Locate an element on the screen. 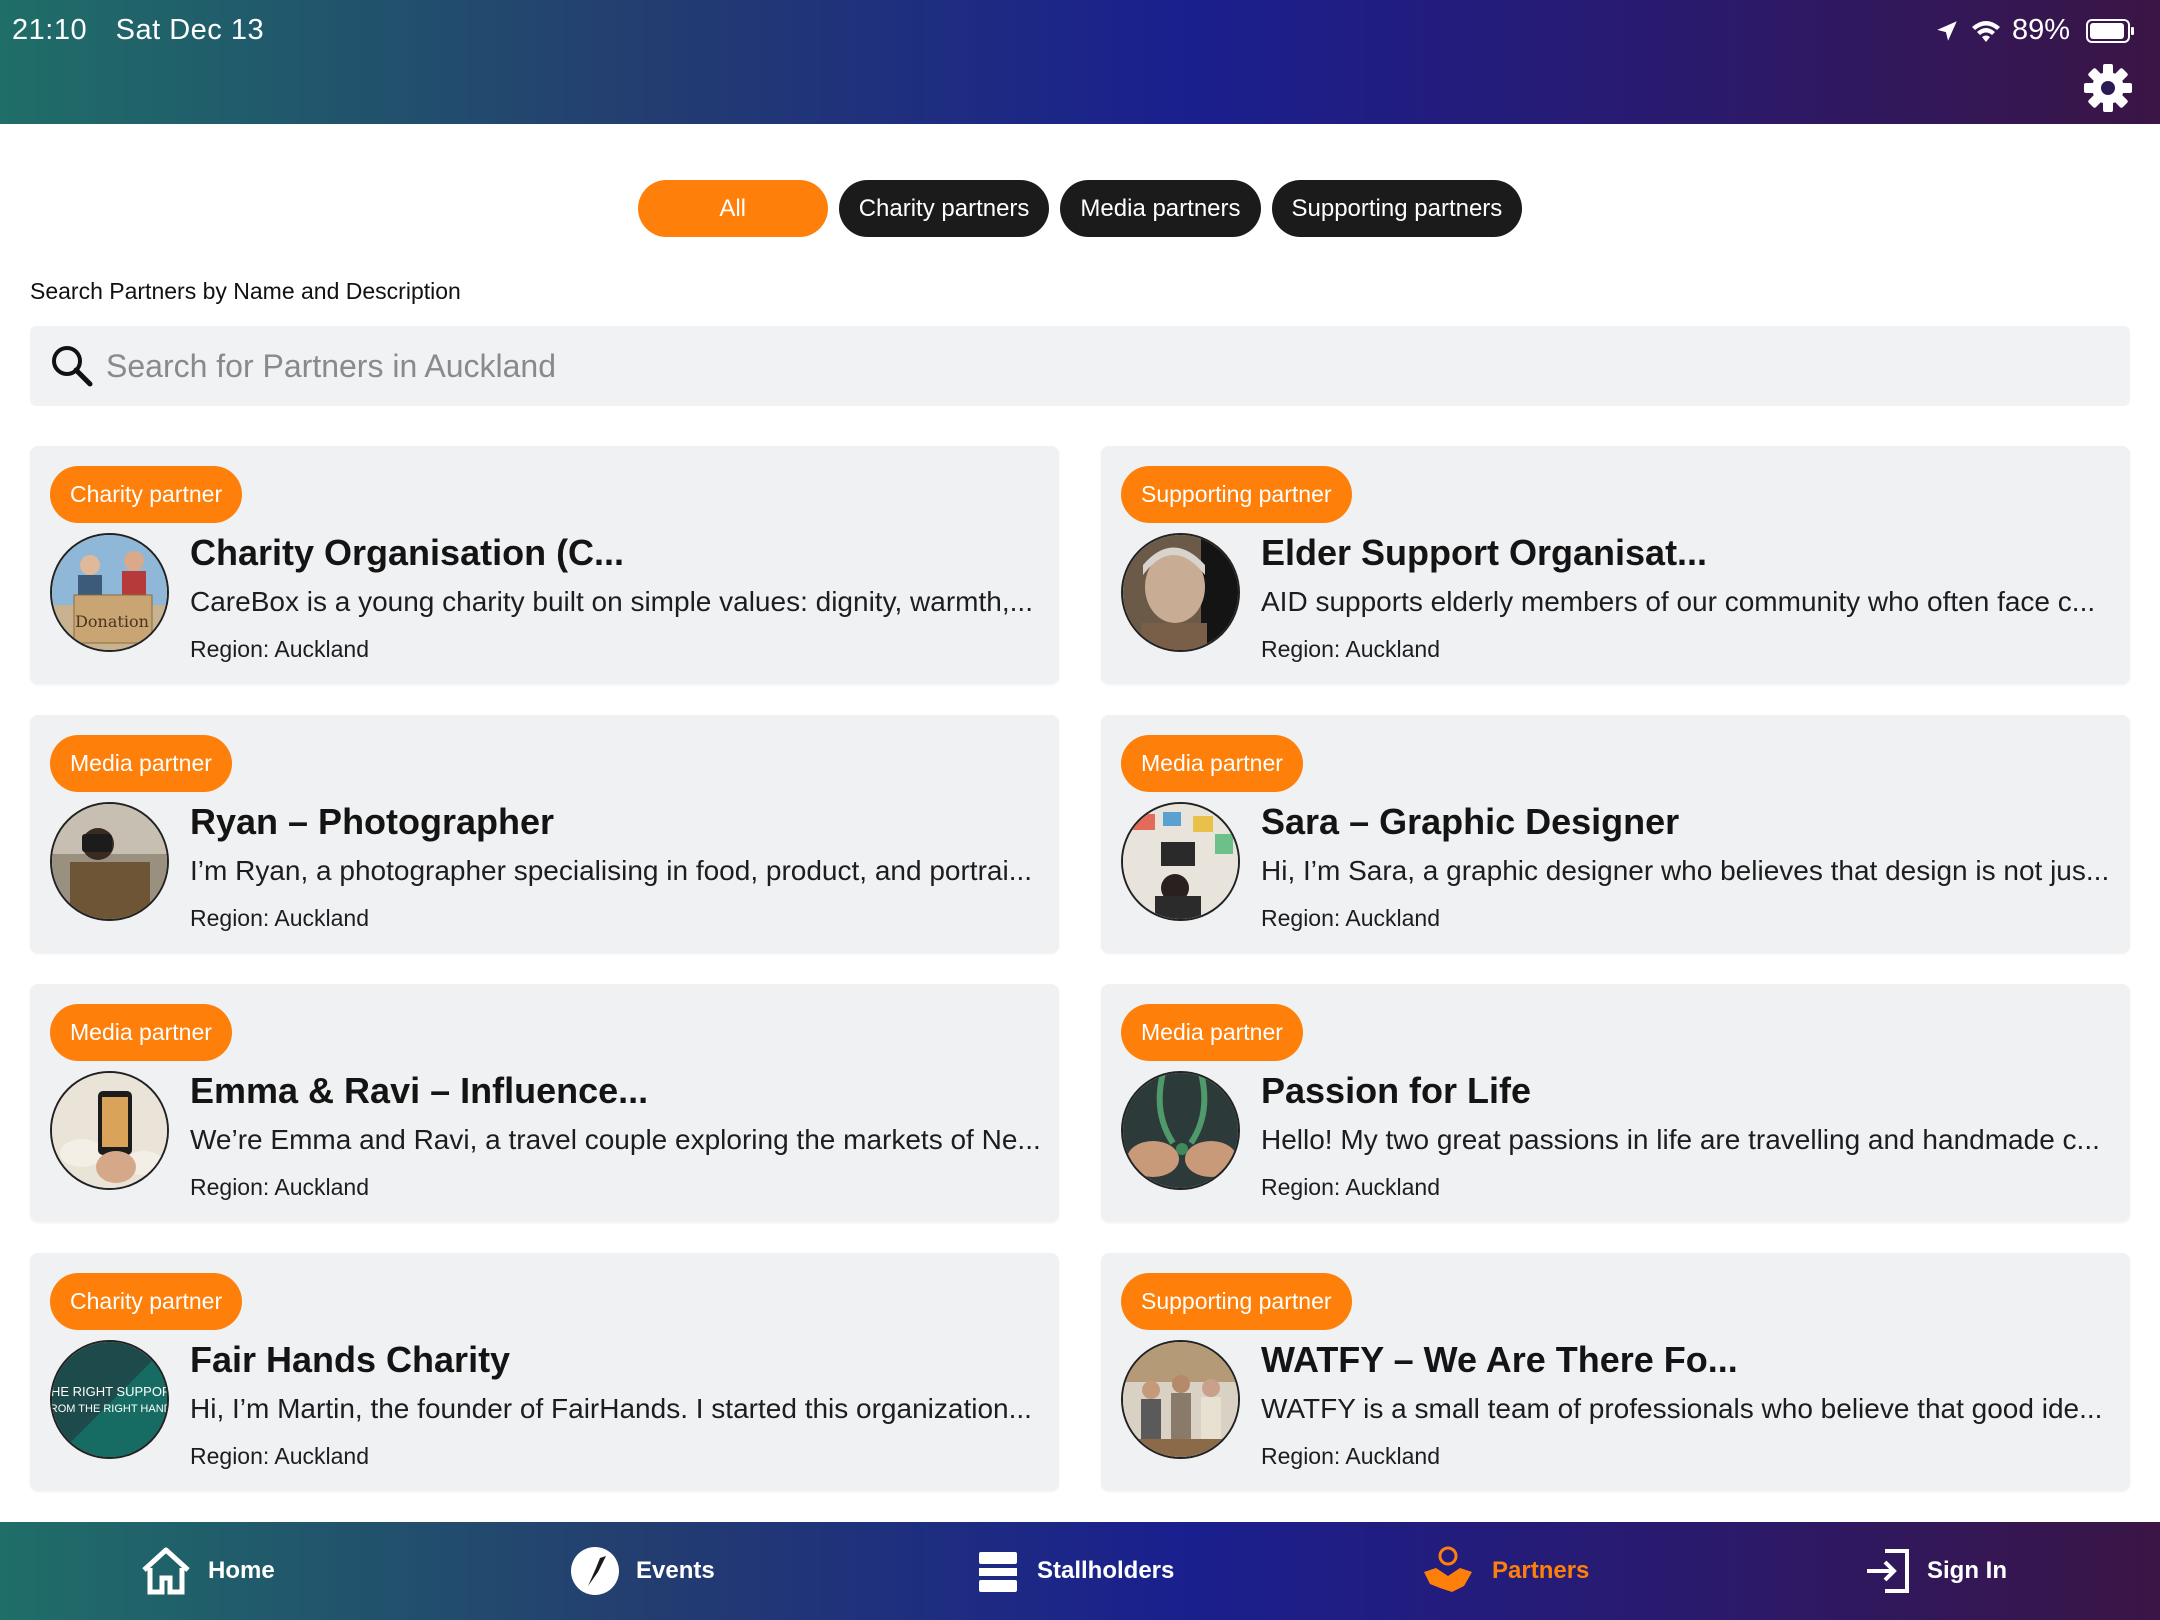 The width and height of the screenshot is (2160, 1620). partner-avatar: Donation is located at coordinates (109, 592).